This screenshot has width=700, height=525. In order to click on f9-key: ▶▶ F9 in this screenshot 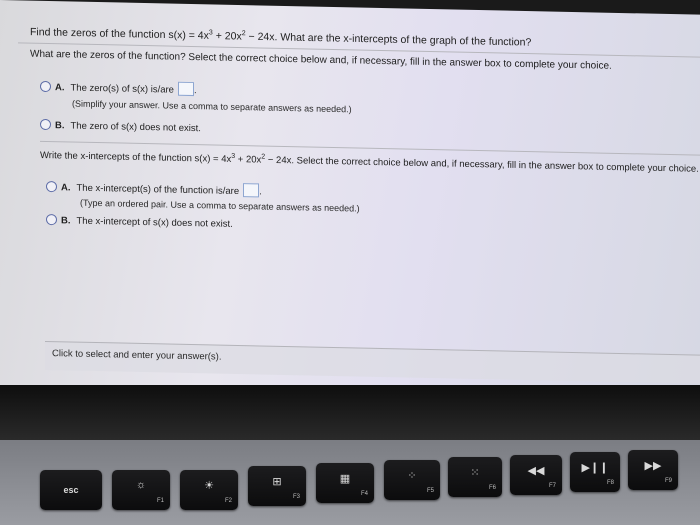, I will do `click(653, 470)`.